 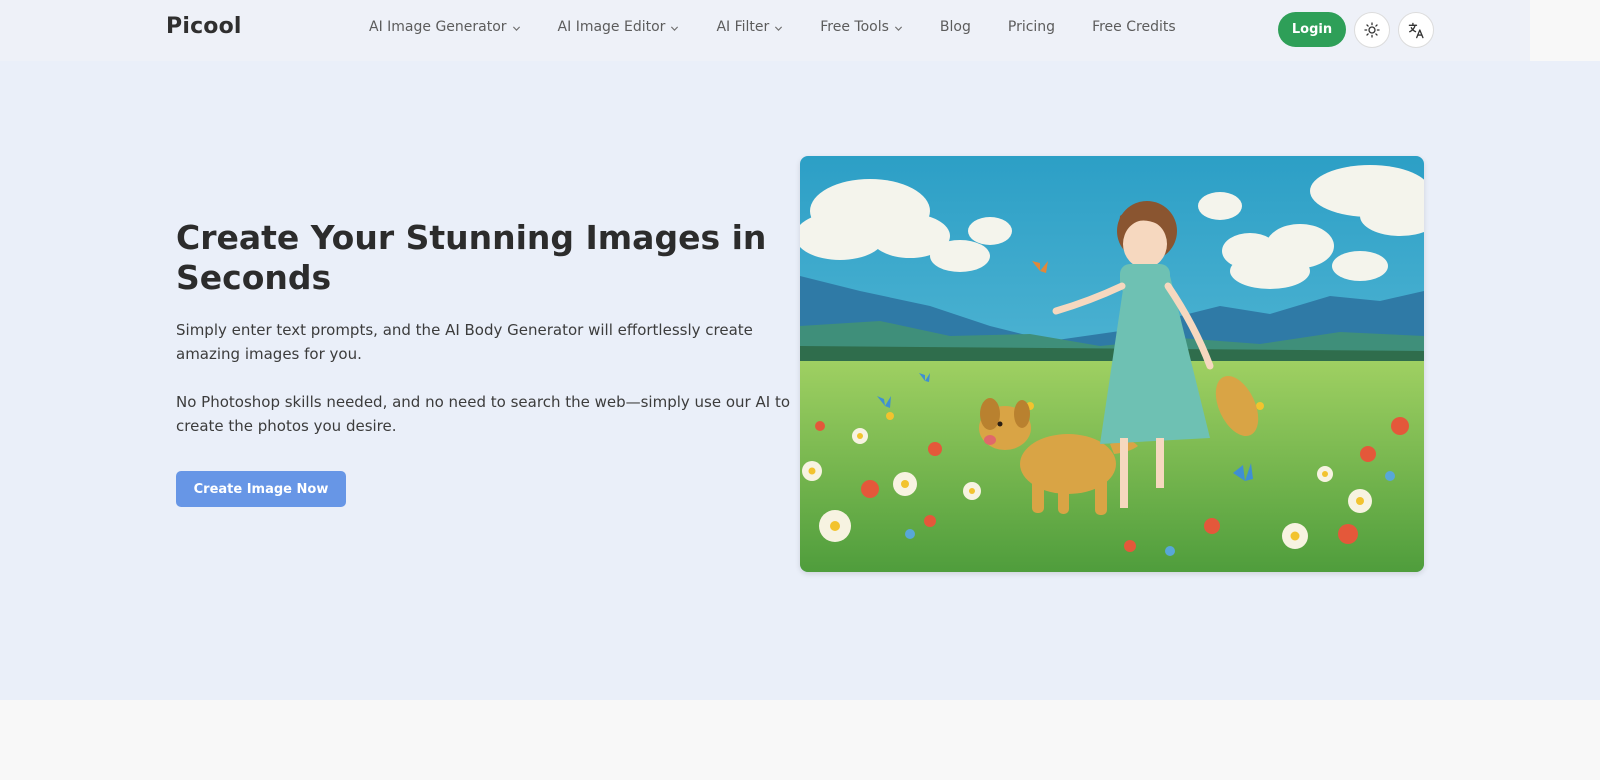 I want to click on nav-item-ai-image-editor: AI Image Editor, so click(x=619, y=27).